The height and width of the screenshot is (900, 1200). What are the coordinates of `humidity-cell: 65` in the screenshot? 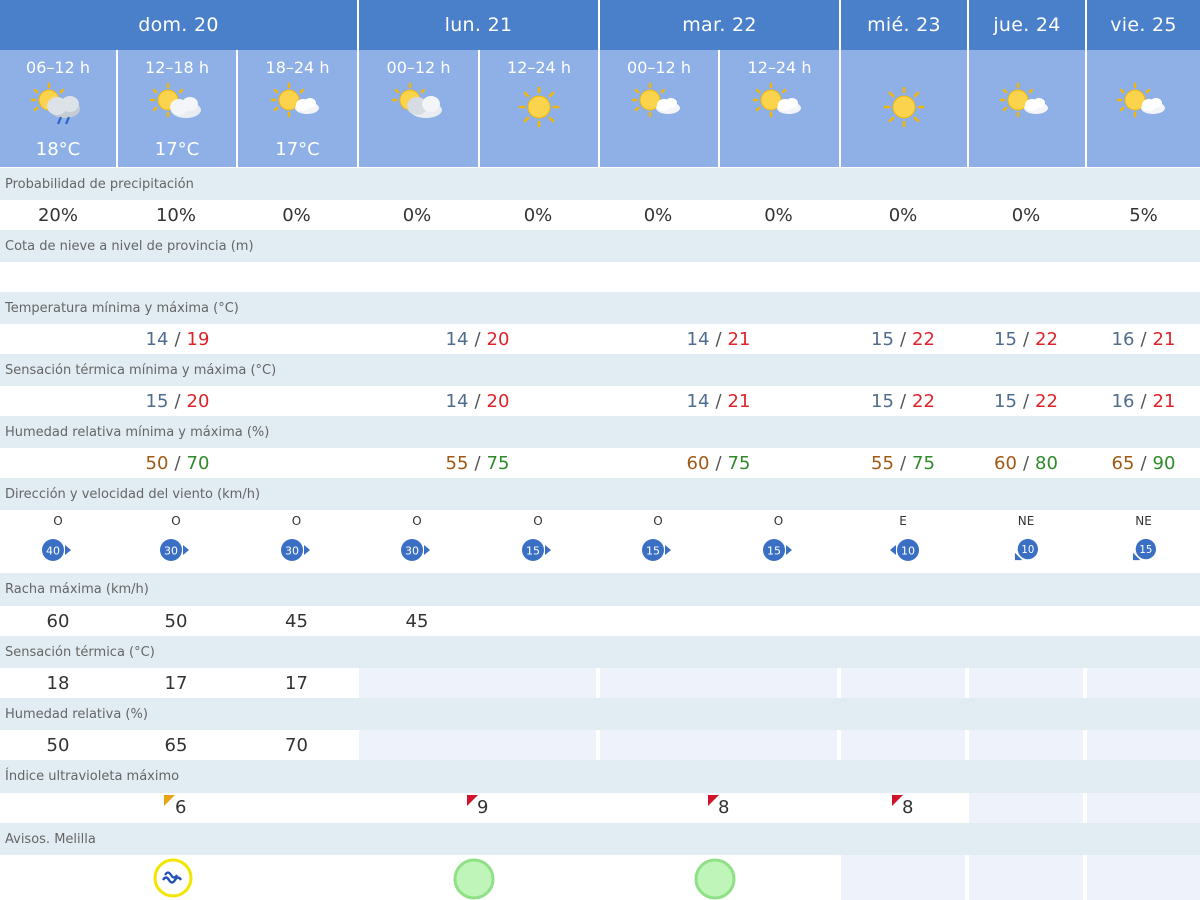 It's located at (176, 745).